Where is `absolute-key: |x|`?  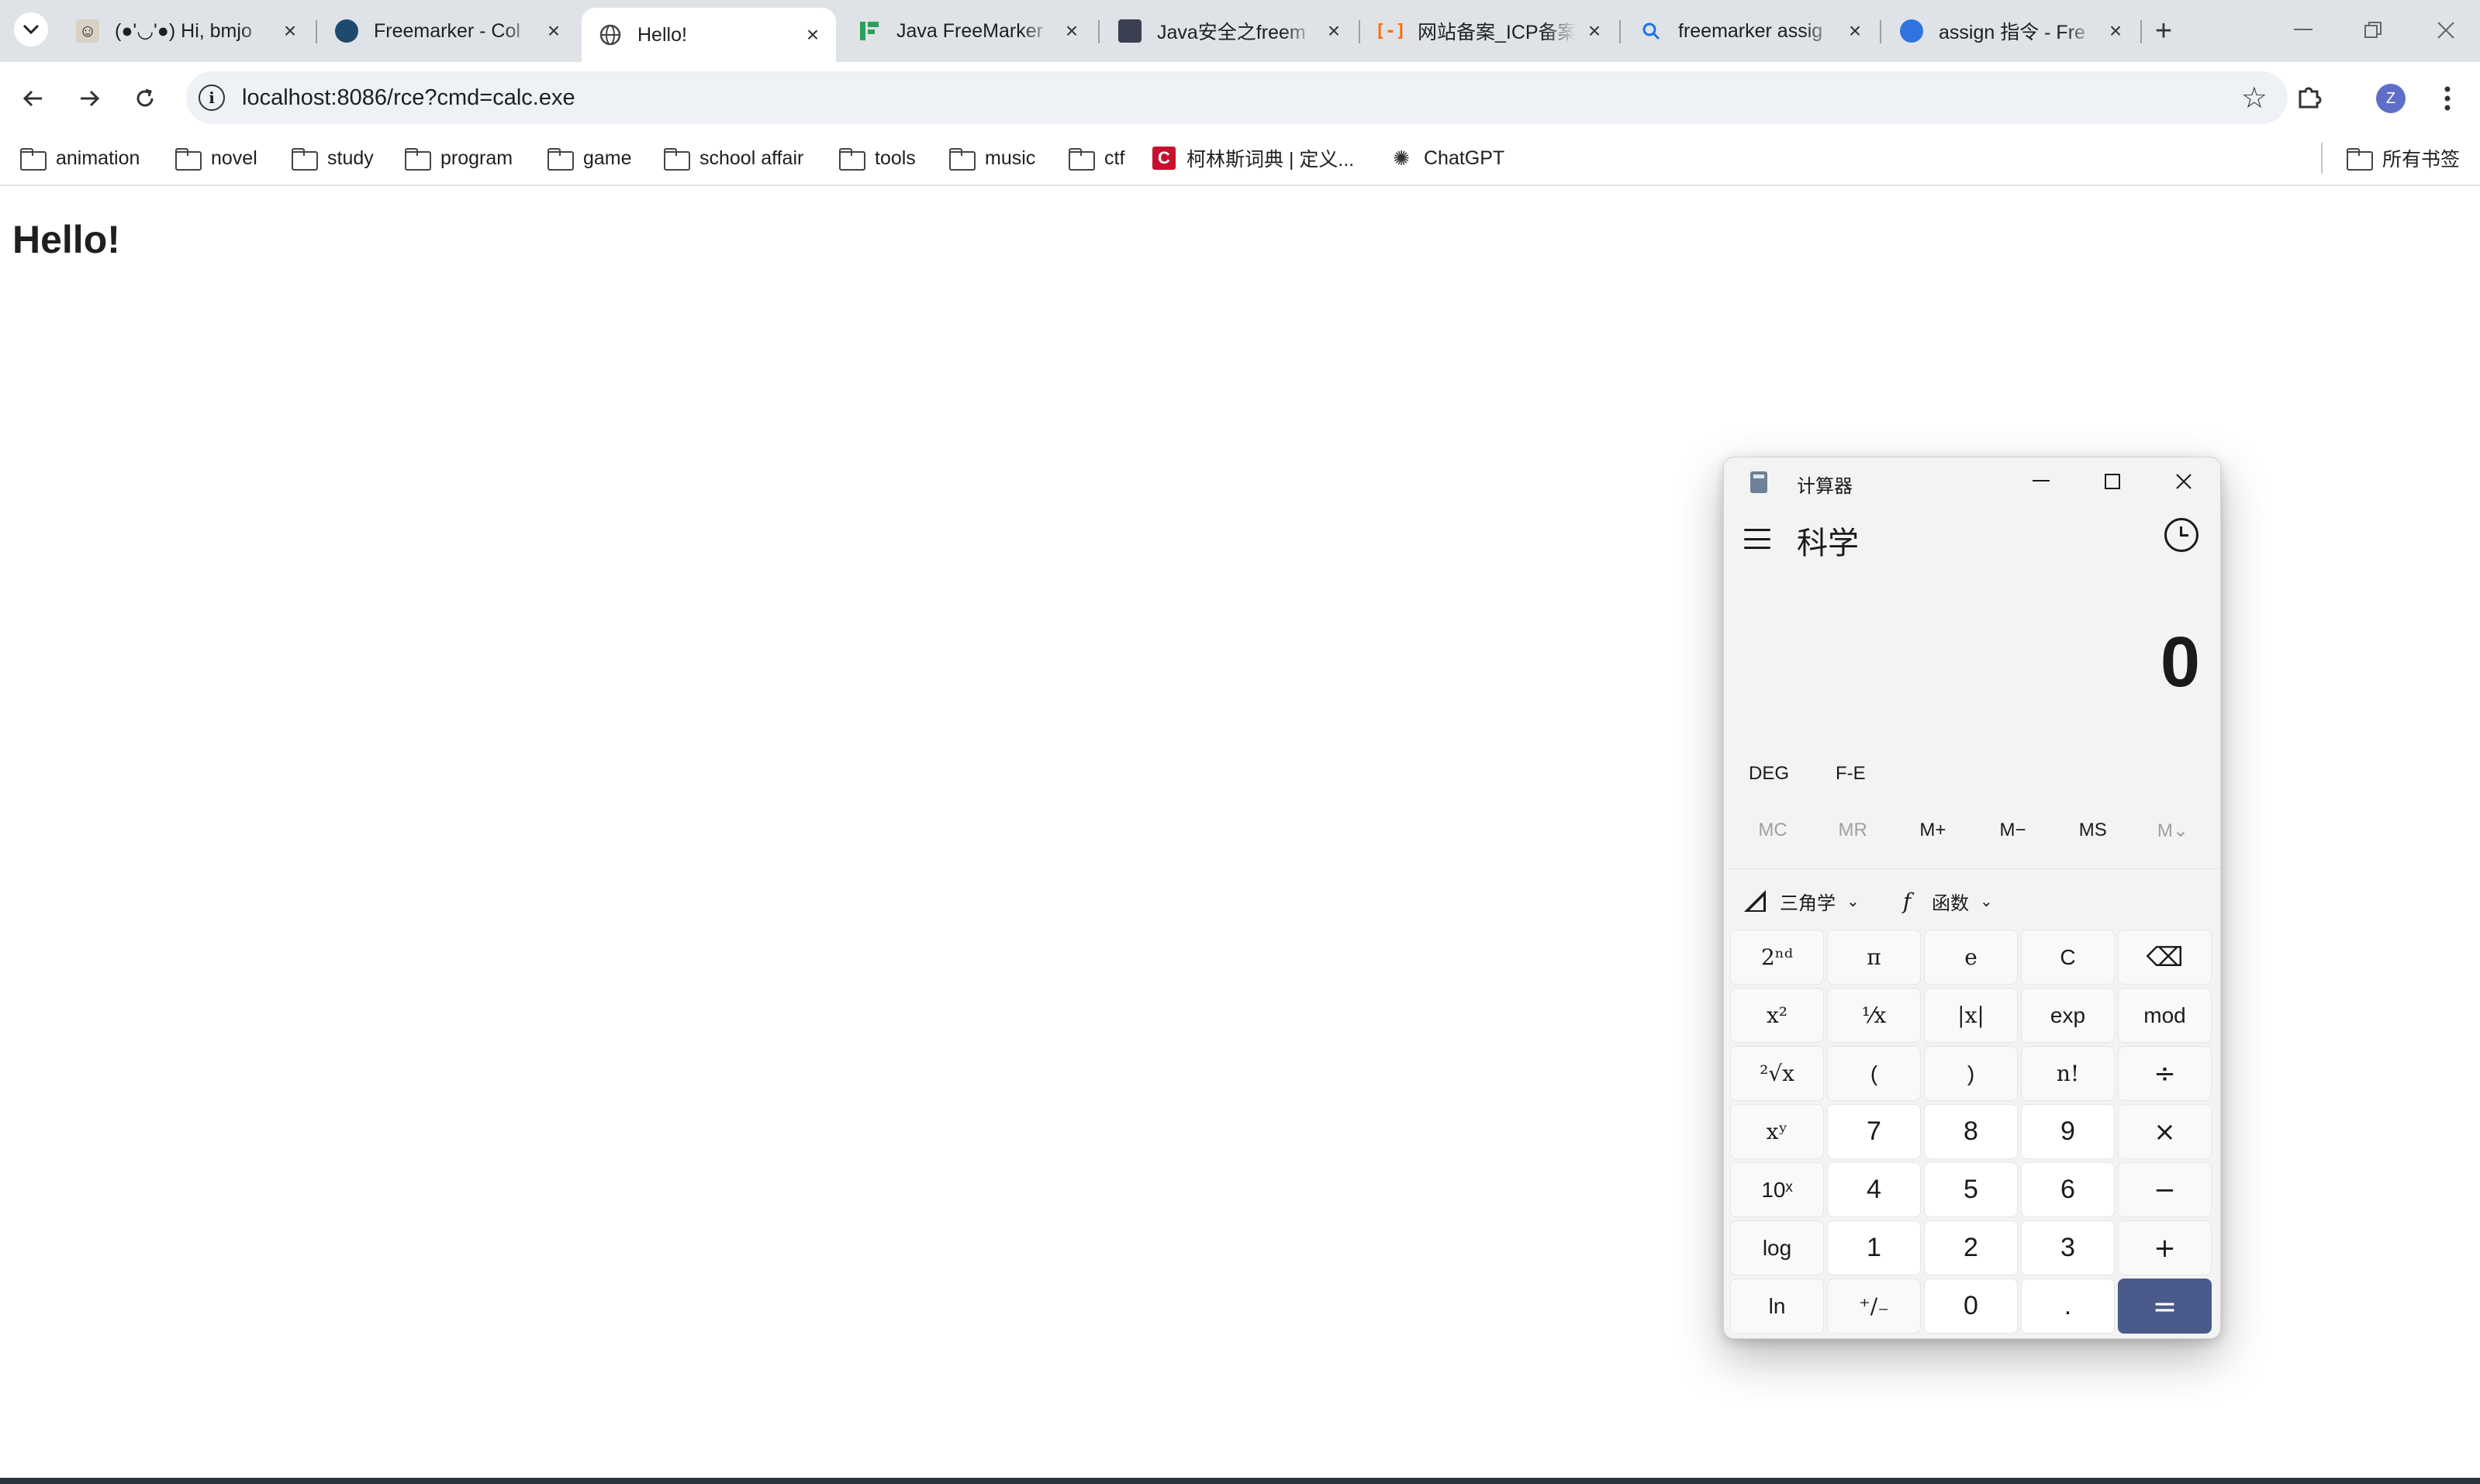
absolute-key: |x| is located at coordinates (1971, 1015).